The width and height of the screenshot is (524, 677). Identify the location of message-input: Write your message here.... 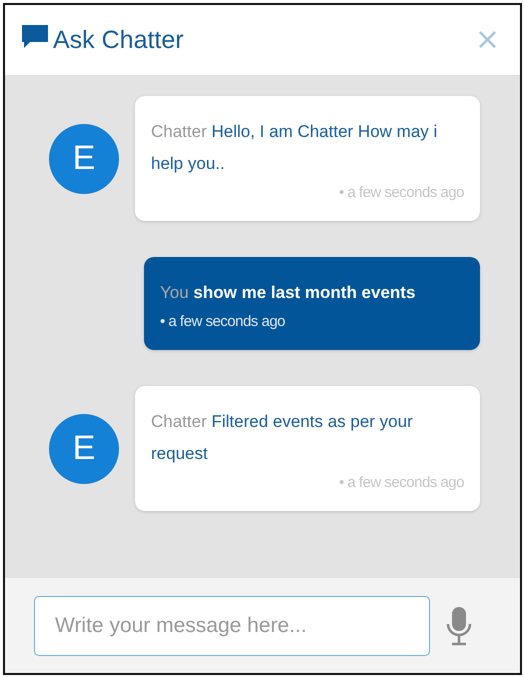
(232, 626).